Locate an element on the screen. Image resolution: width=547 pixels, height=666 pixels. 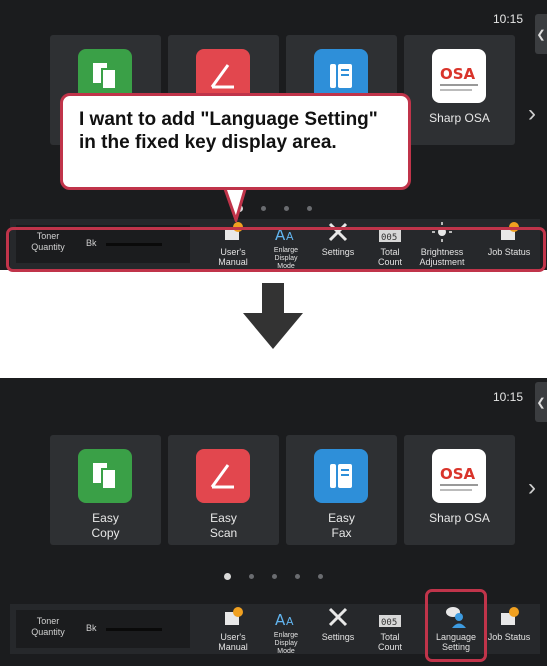
tile-easy-scan: Easy Scan is located at coordinates (223, 490).